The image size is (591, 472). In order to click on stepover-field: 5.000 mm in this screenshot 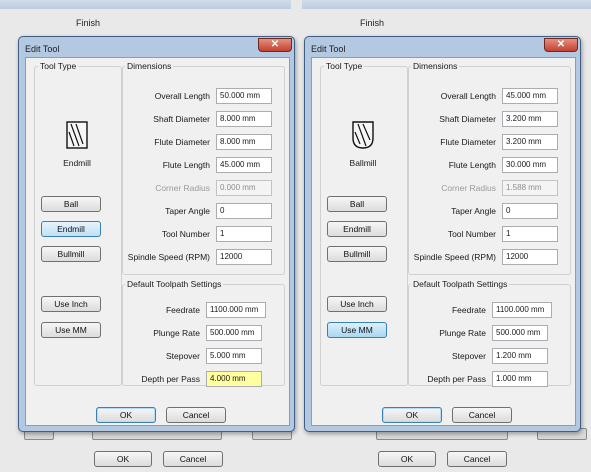, I will do `click(234, 356)`.